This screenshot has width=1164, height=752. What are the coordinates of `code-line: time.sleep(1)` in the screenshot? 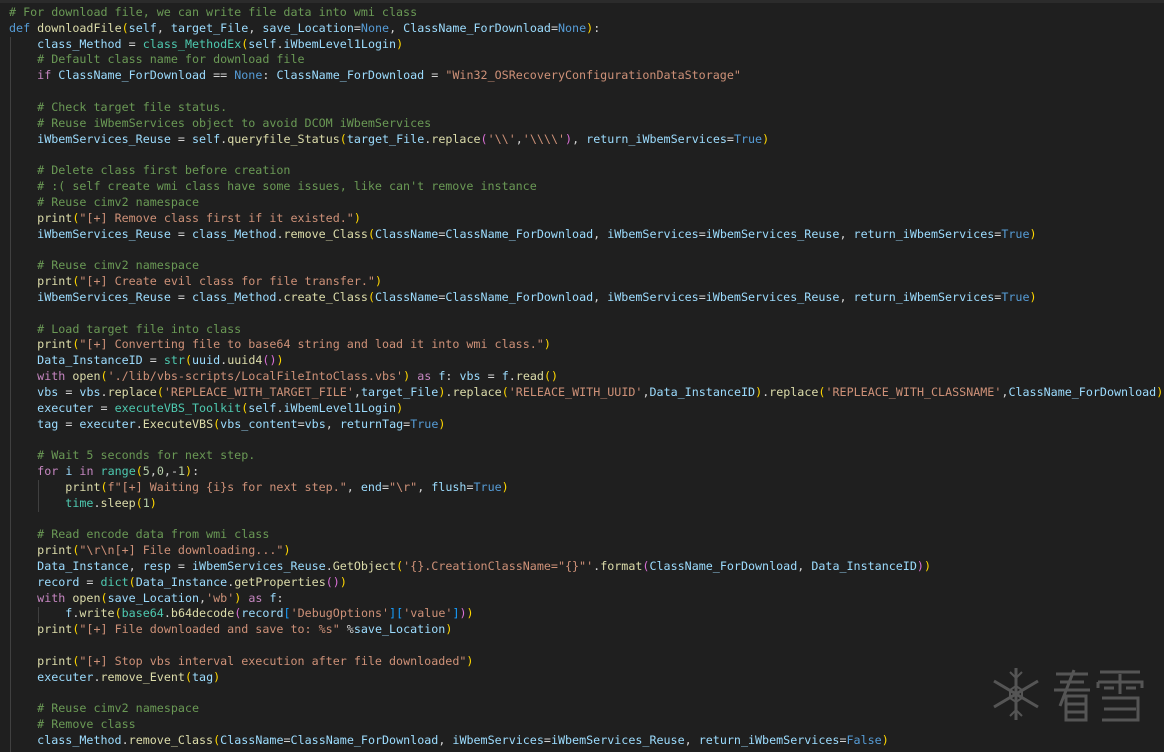 It's located at (586, 504).